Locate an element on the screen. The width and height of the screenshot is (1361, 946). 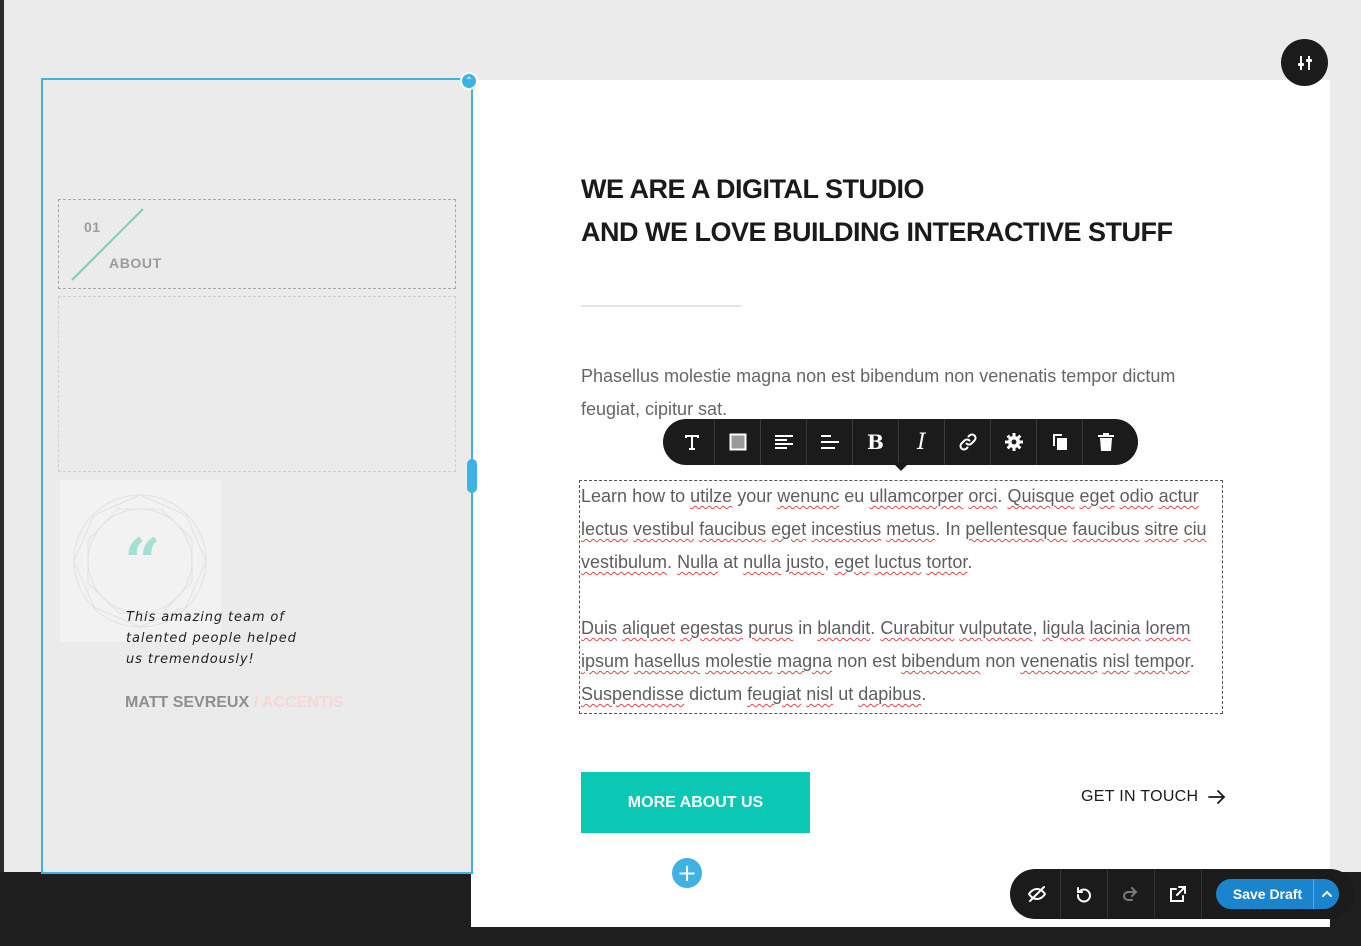
external-link-icon is located at coordinates (1178, 894).